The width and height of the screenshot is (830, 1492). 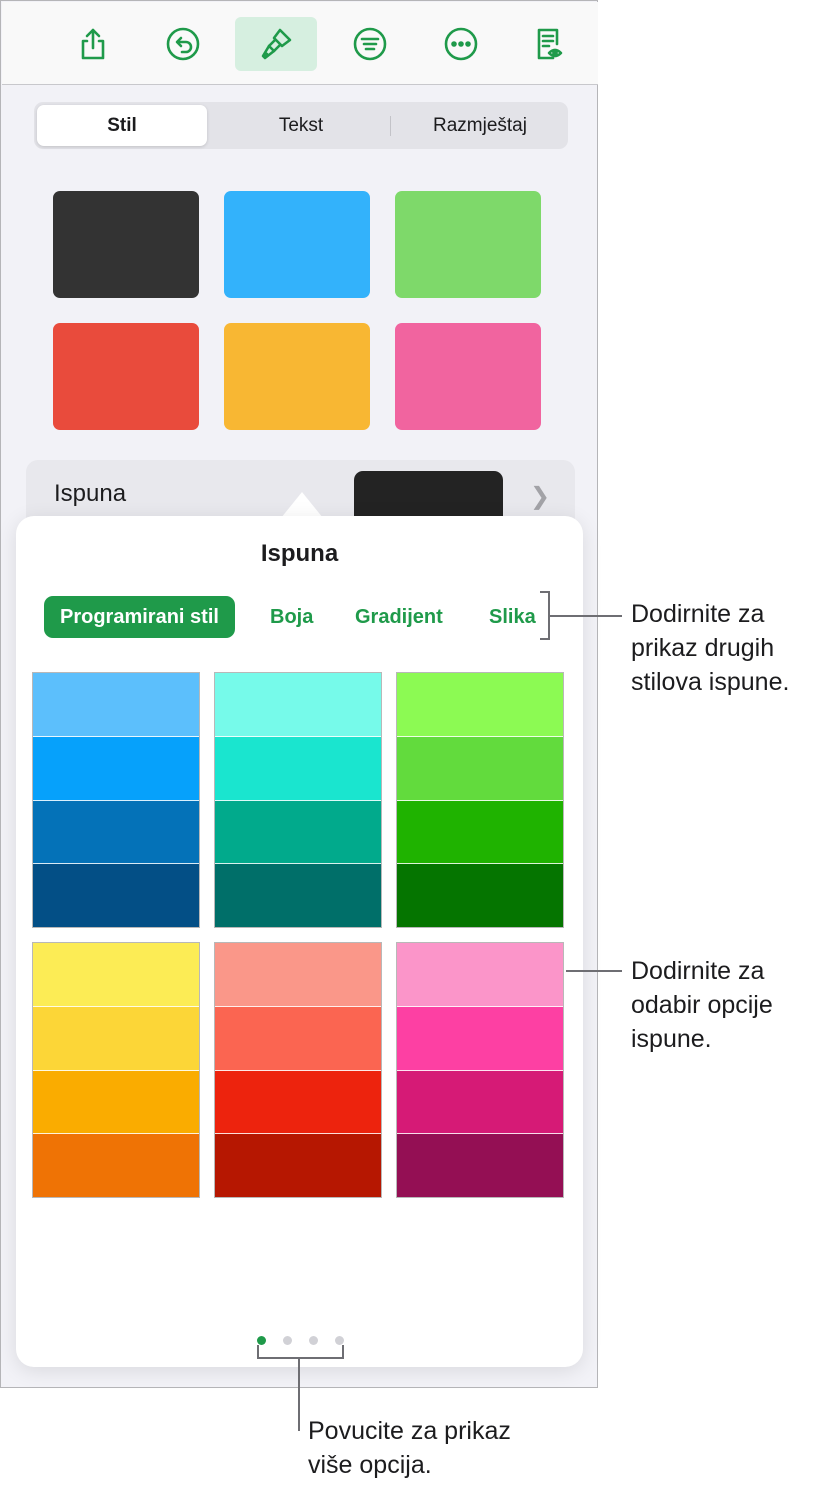 I want to click on toolbar, so click(x=300, y=43).